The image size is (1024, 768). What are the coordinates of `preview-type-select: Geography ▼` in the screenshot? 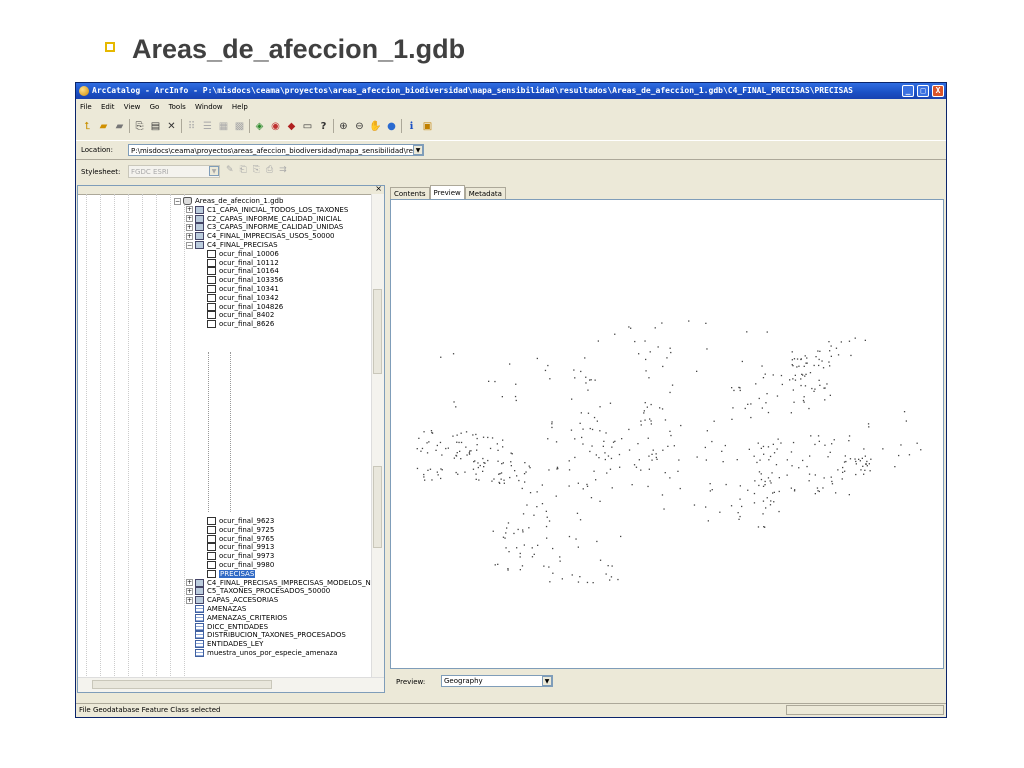 It's located at (497, 681).